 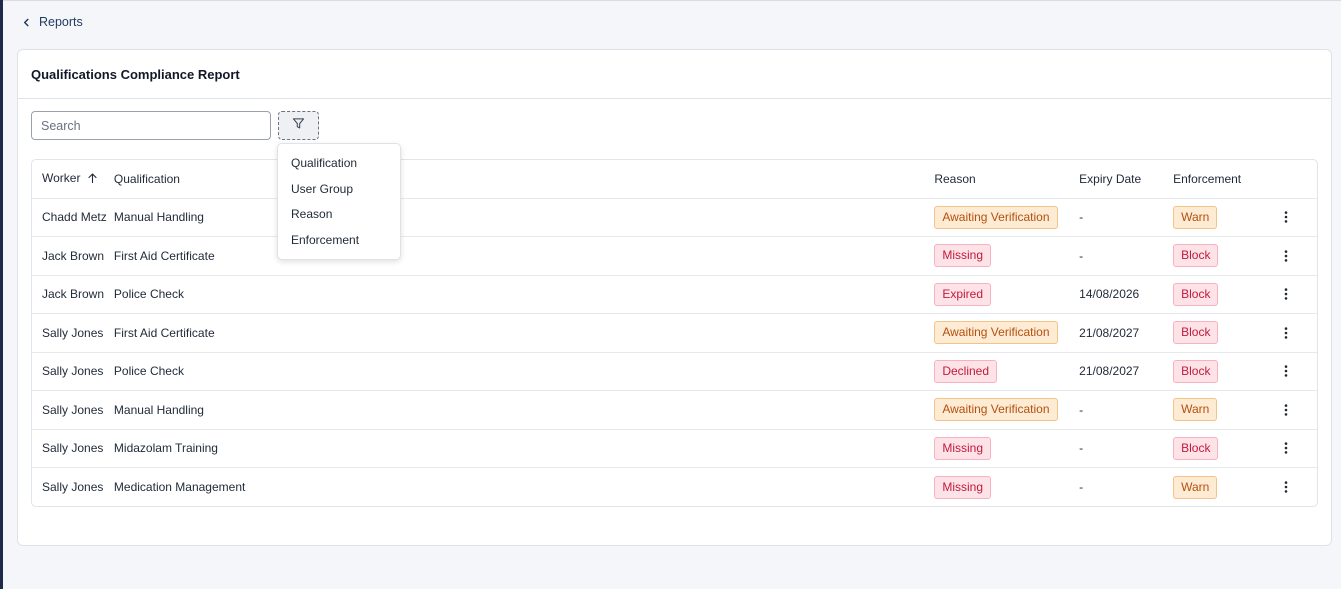 I want to click on filter-menu-item-user-group: User Group, so click(x=339, y=189).